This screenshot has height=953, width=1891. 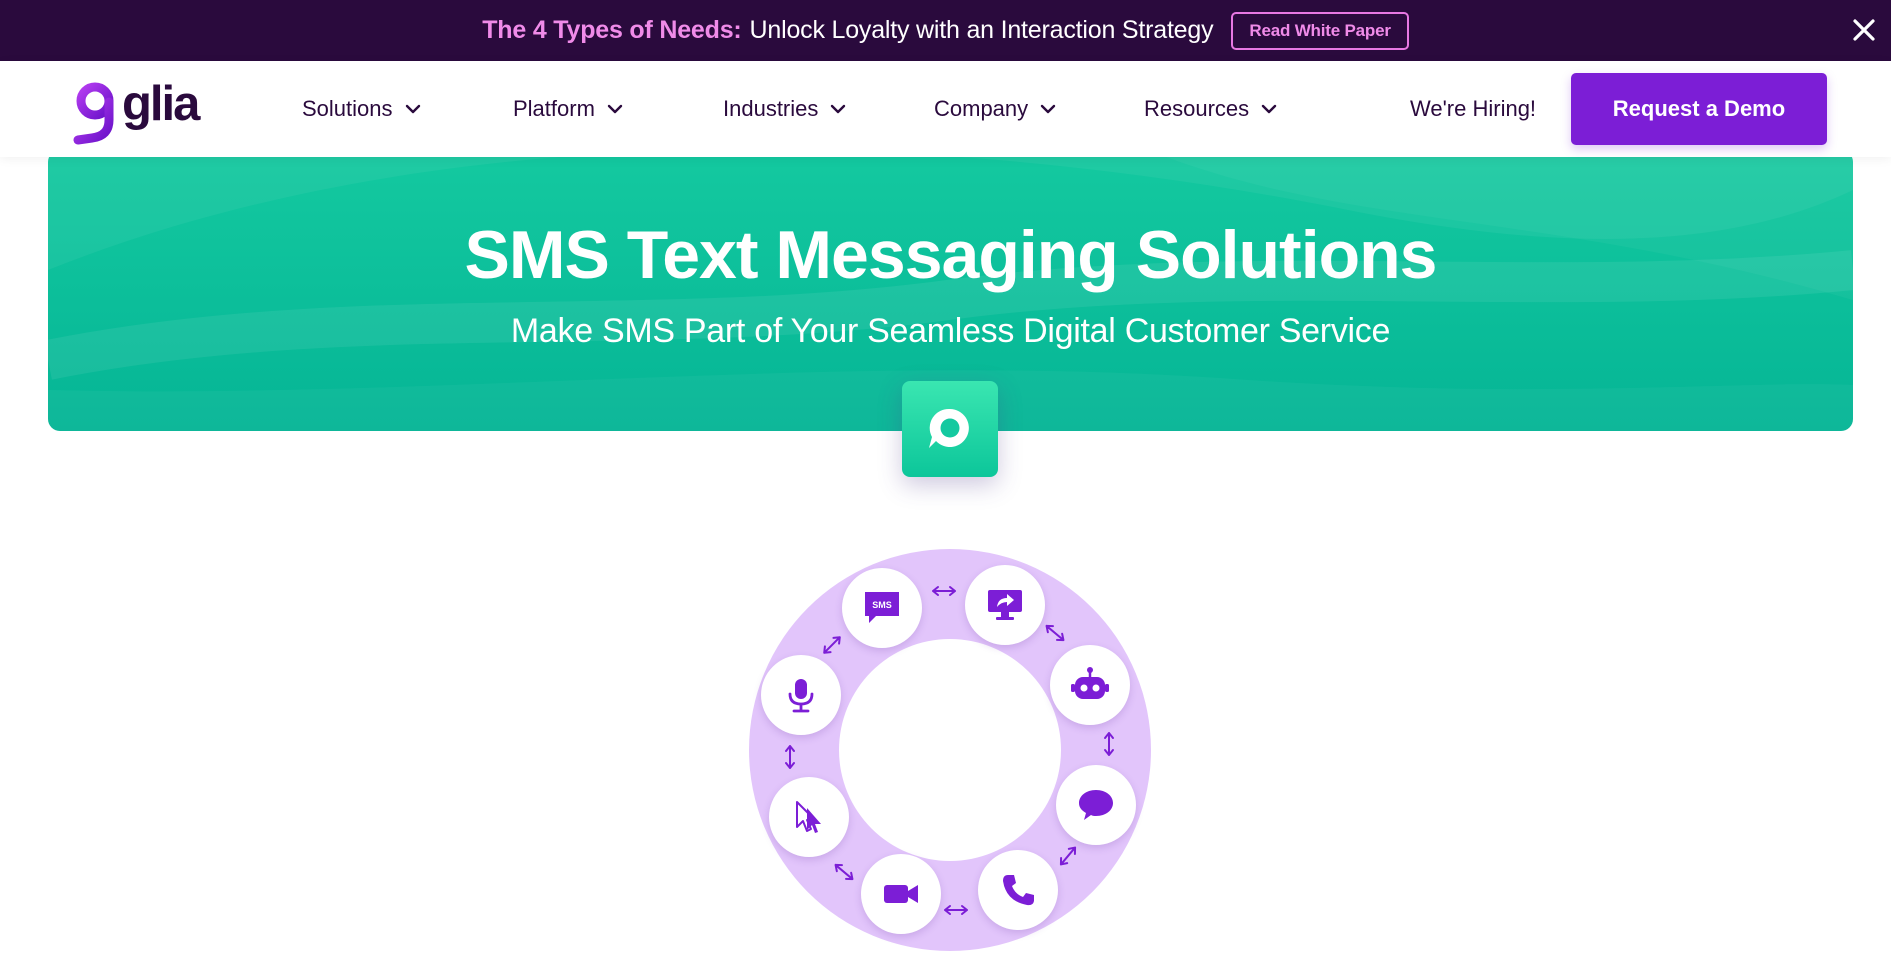 I want to click on channel-node-cobrowse, so click(x=809, y=817).